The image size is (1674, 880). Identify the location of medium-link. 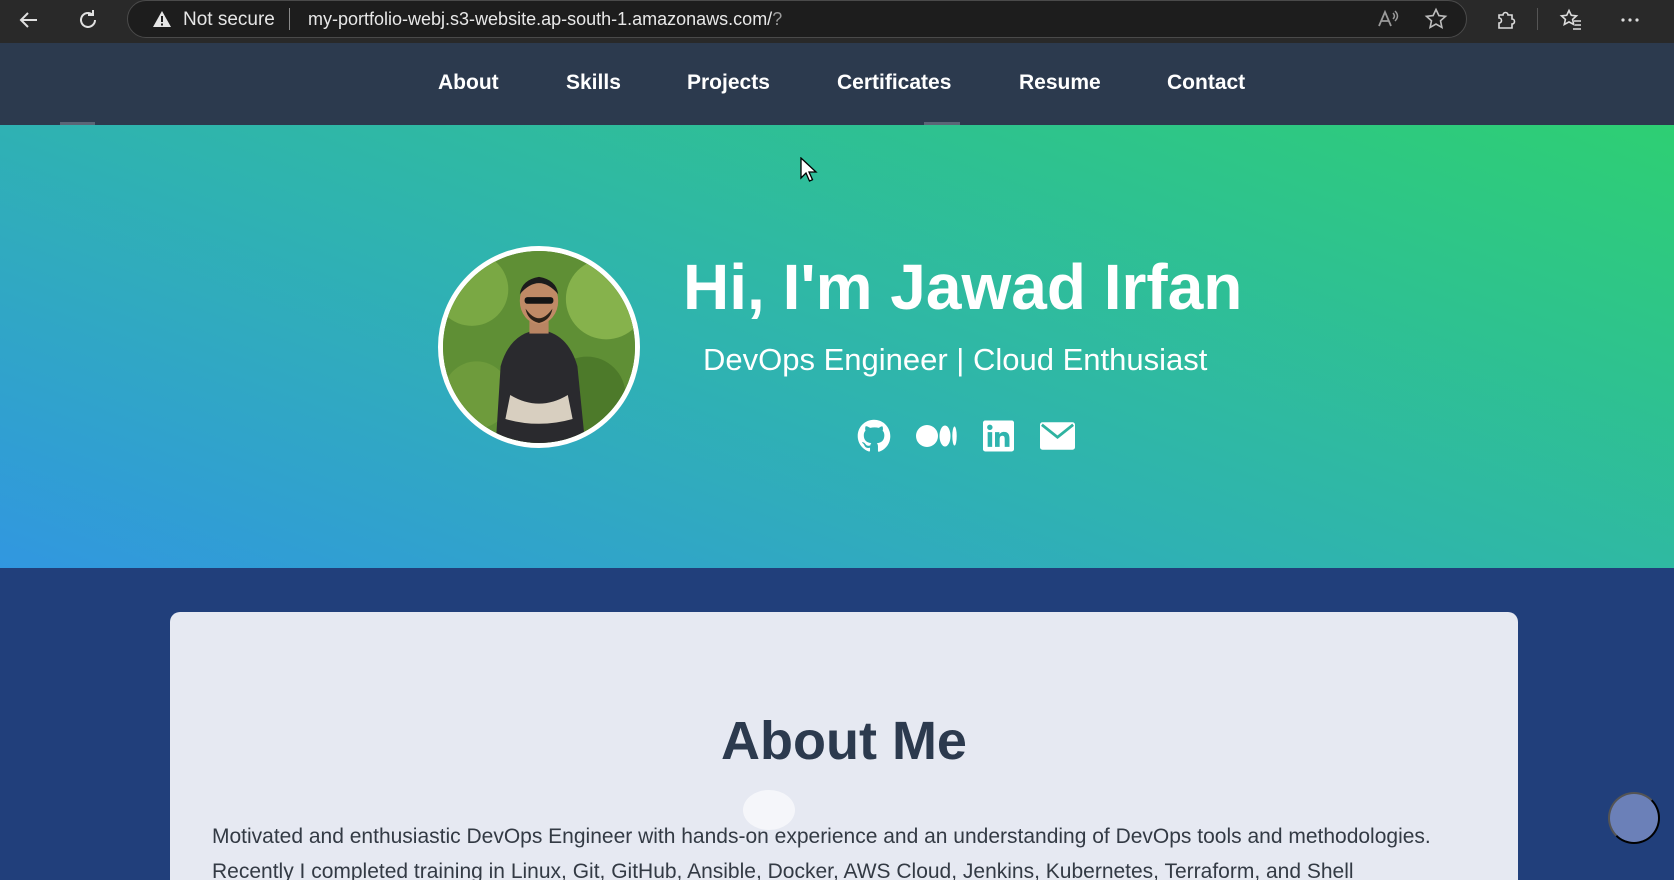
(937, 436).